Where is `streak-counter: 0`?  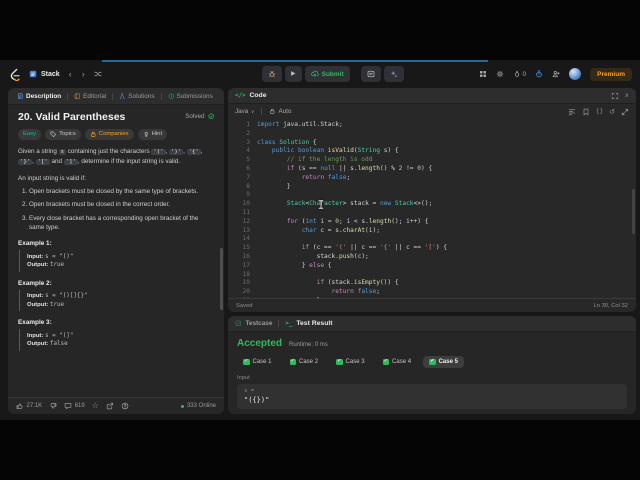
streak-counter: 0 is located at coordinates (519, 74).